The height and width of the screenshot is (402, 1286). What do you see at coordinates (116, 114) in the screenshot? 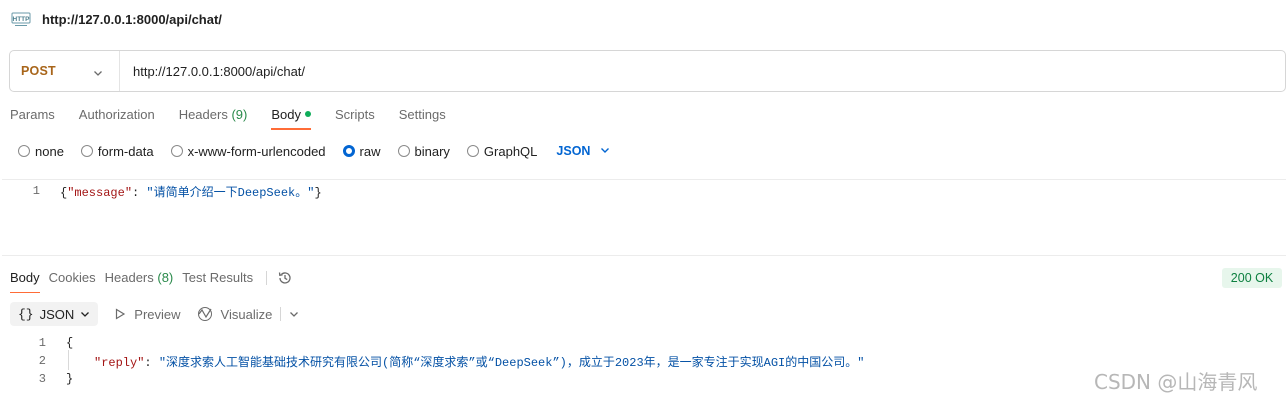
I see `tab-authorization-label: Authorization` at bounding box center [116, 114].